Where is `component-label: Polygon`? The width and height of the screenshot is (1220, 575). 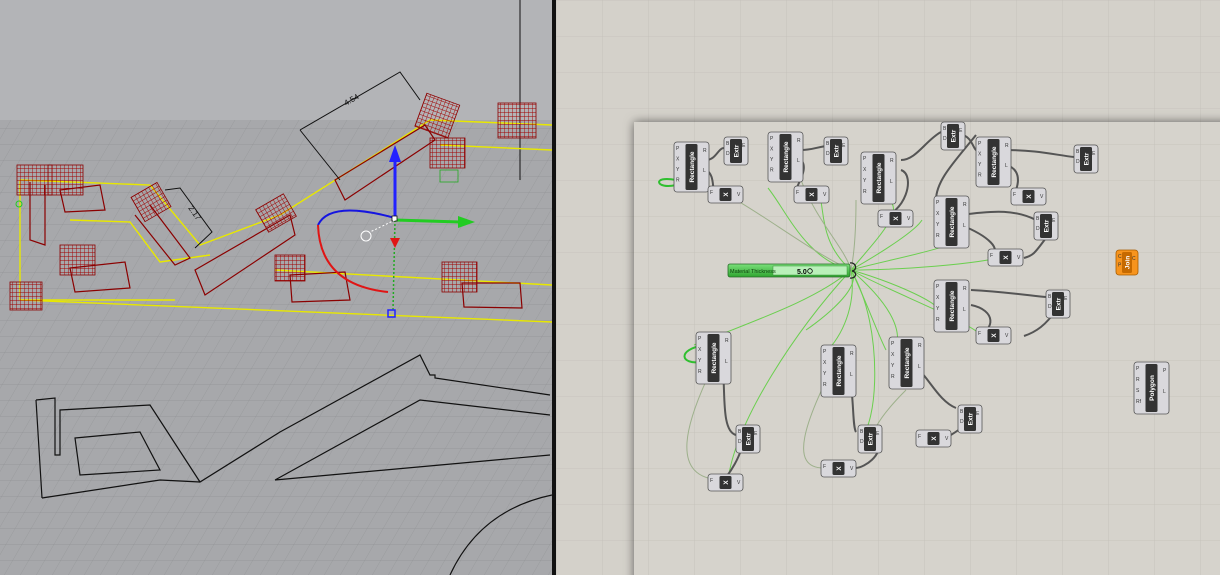 component-label: Polygon is located at coordinates (1152, 388).